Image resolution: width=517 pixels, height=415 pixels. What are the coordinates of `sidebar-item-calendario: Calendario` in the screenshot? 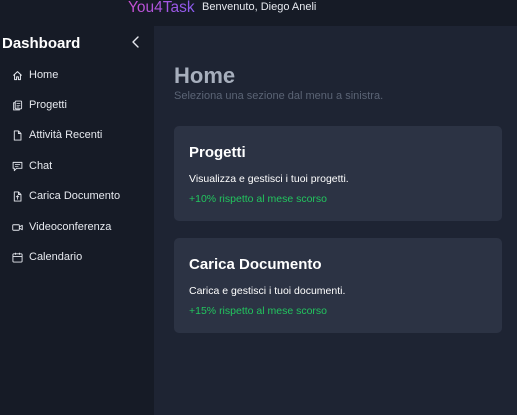 It's located at (77, 257).